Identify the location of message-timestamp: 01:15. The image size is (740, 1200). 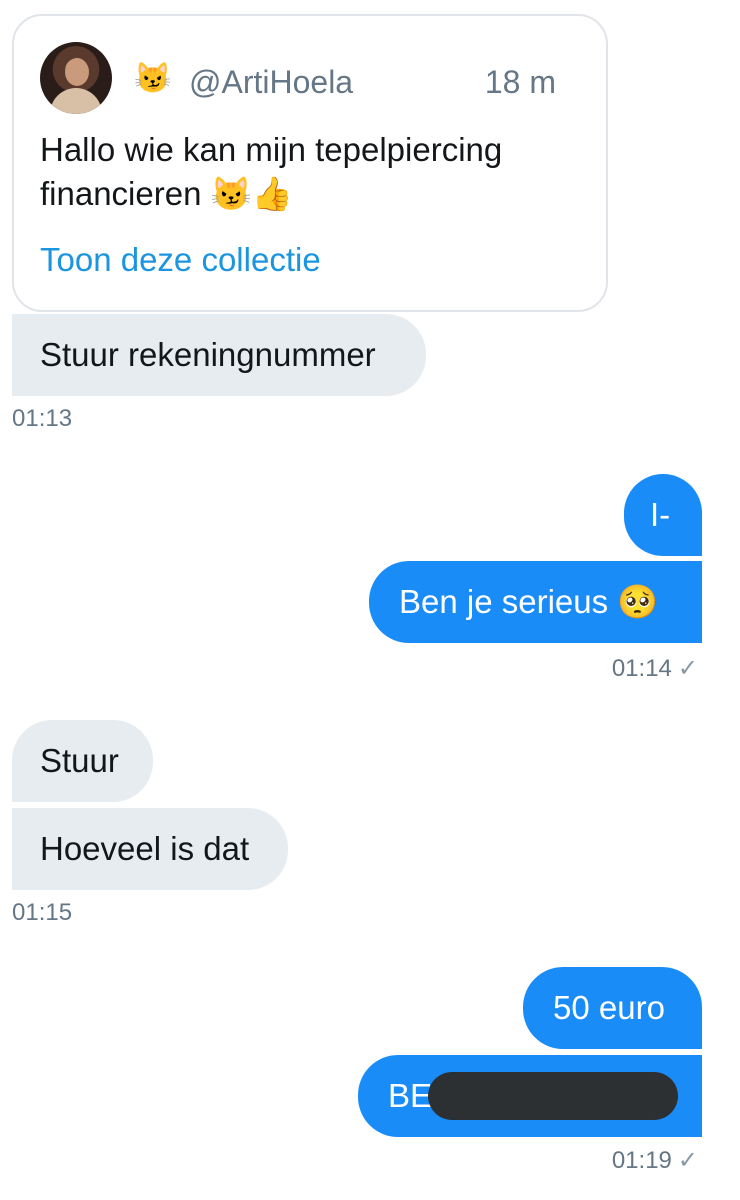
(42, 912).